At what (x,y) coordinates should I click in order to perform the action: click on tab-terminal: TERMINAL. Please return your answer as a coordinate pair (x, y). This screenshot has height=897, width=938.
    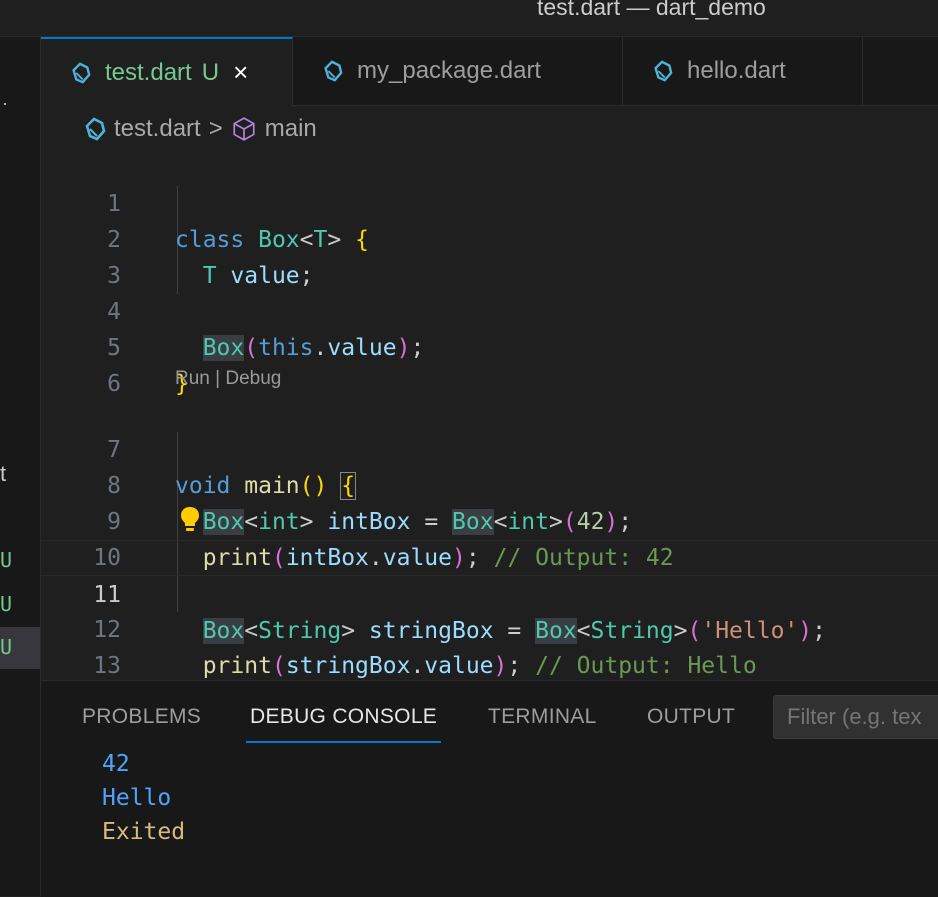
    Looking at the image, I should click on (542, 717).